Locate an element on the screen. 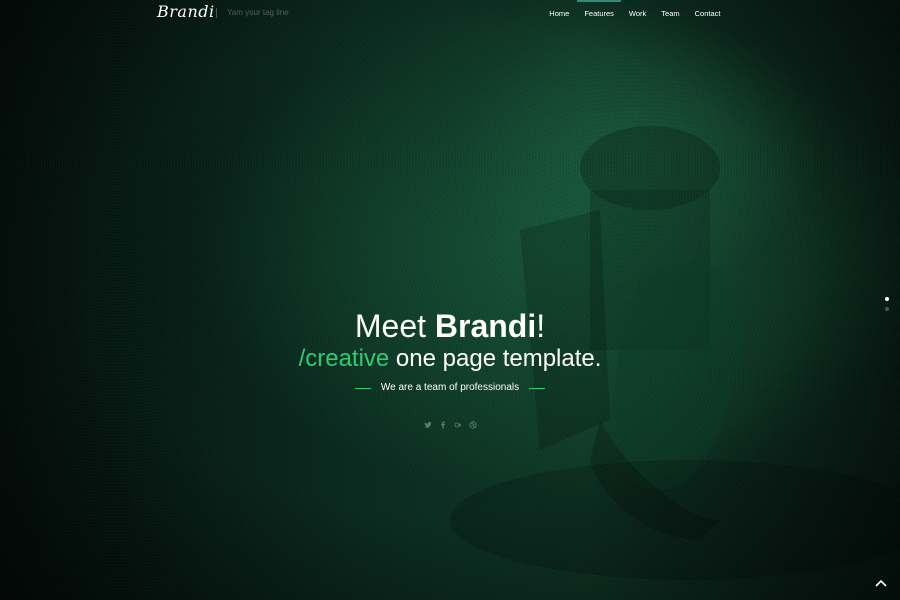  logo-divider is located at coordinates (216, 13).